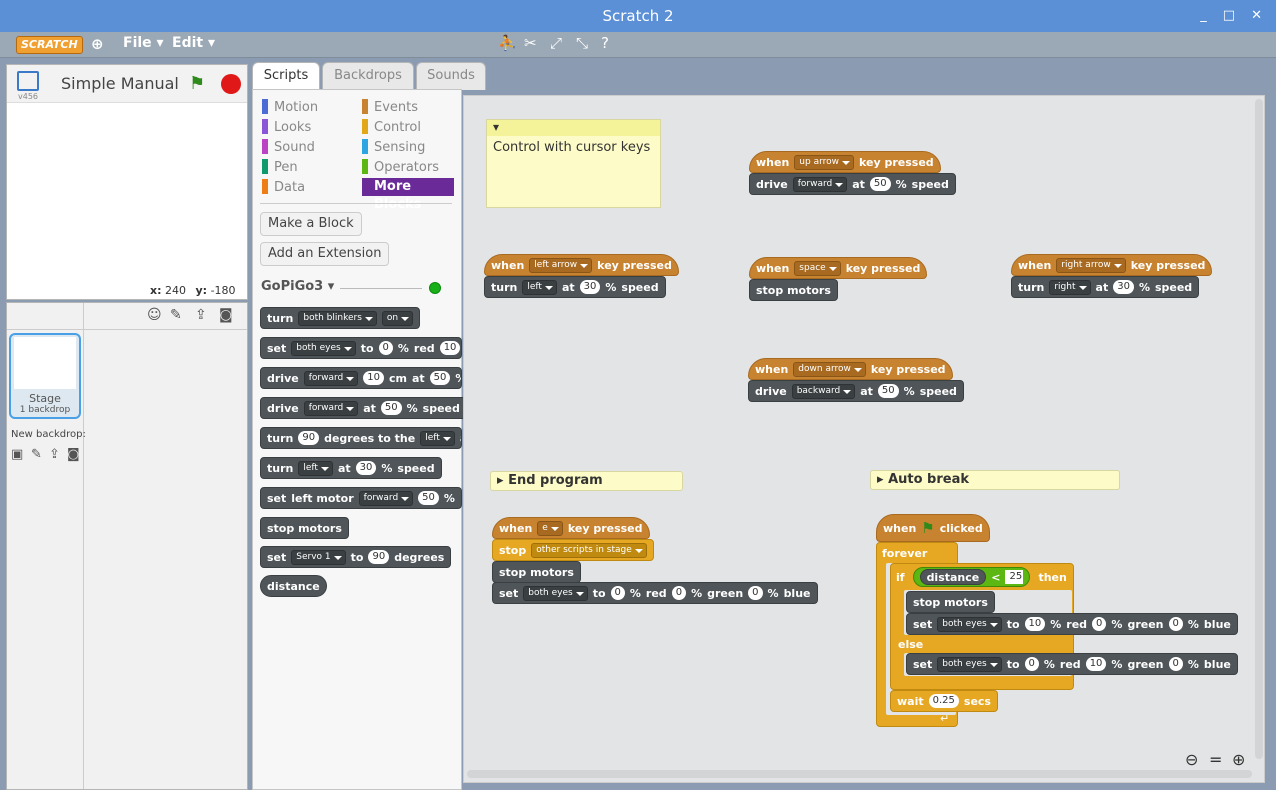 Image resolution: width=1276 pixels, height=790 pixels. Describe the element at coordinates (950, 602) in the screenshot. I see `block-stop-motors-3: stop motors` at that location.